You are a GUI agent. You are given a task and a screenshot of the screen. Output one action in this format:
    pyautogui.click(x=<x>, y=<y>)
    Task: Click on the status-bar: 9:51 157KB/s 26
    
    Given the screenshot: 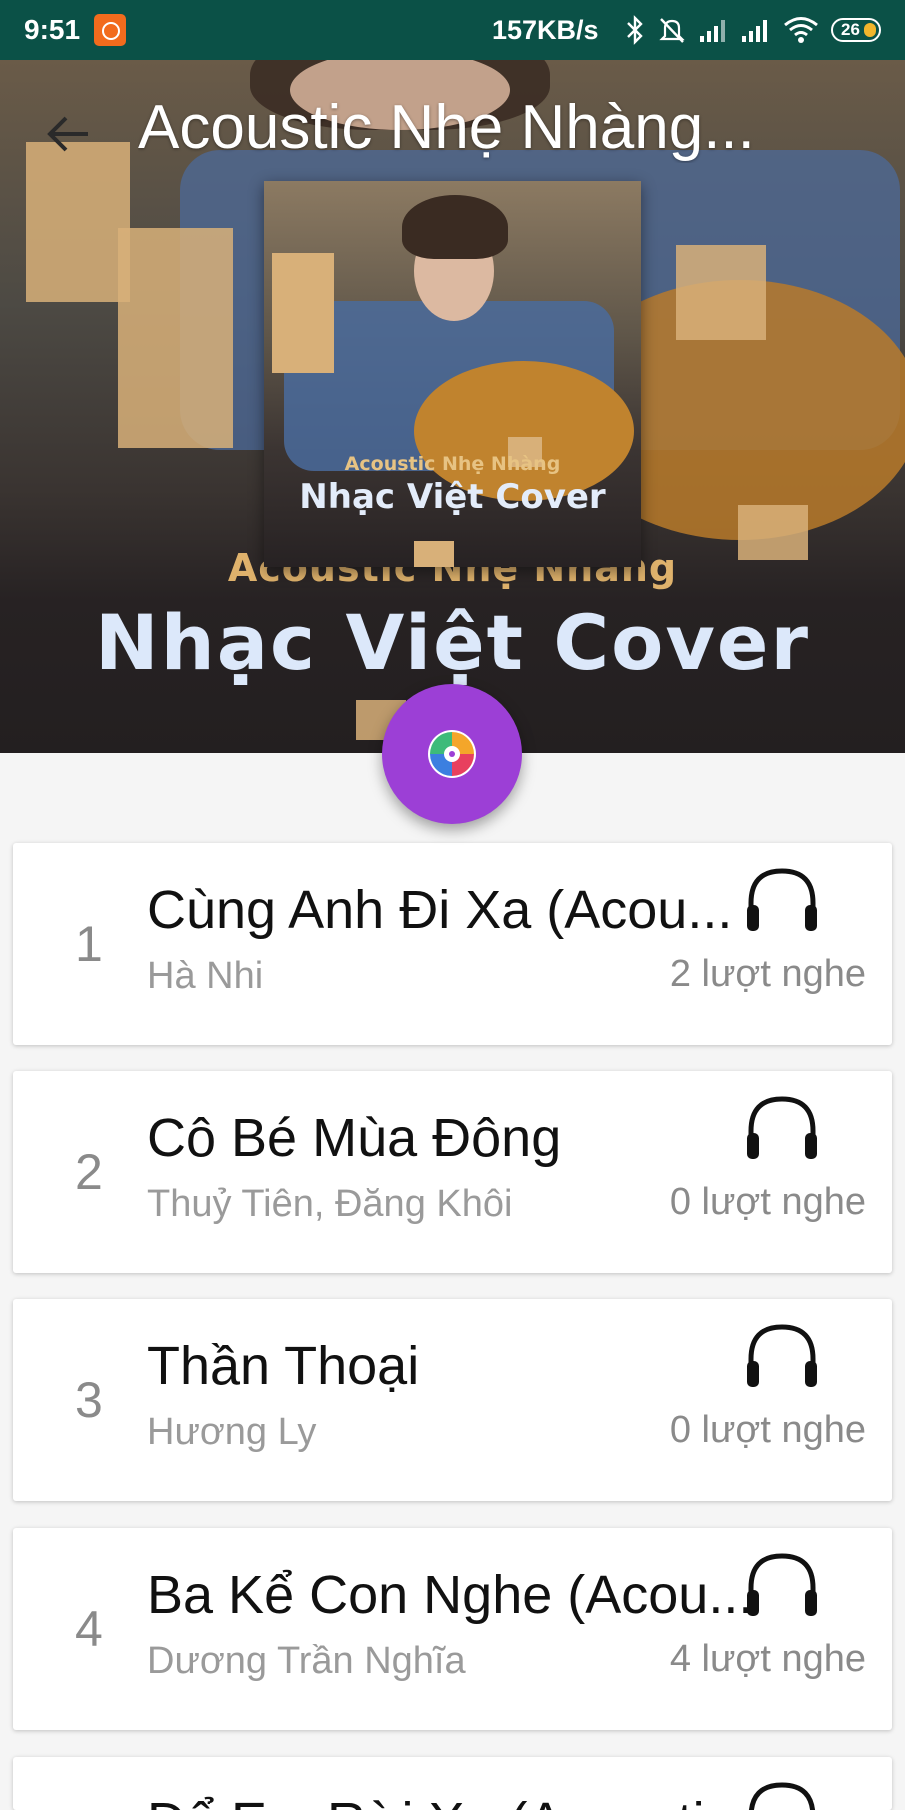 What is the action you would take?
    pyautogui.click(x=452, y=30)
    